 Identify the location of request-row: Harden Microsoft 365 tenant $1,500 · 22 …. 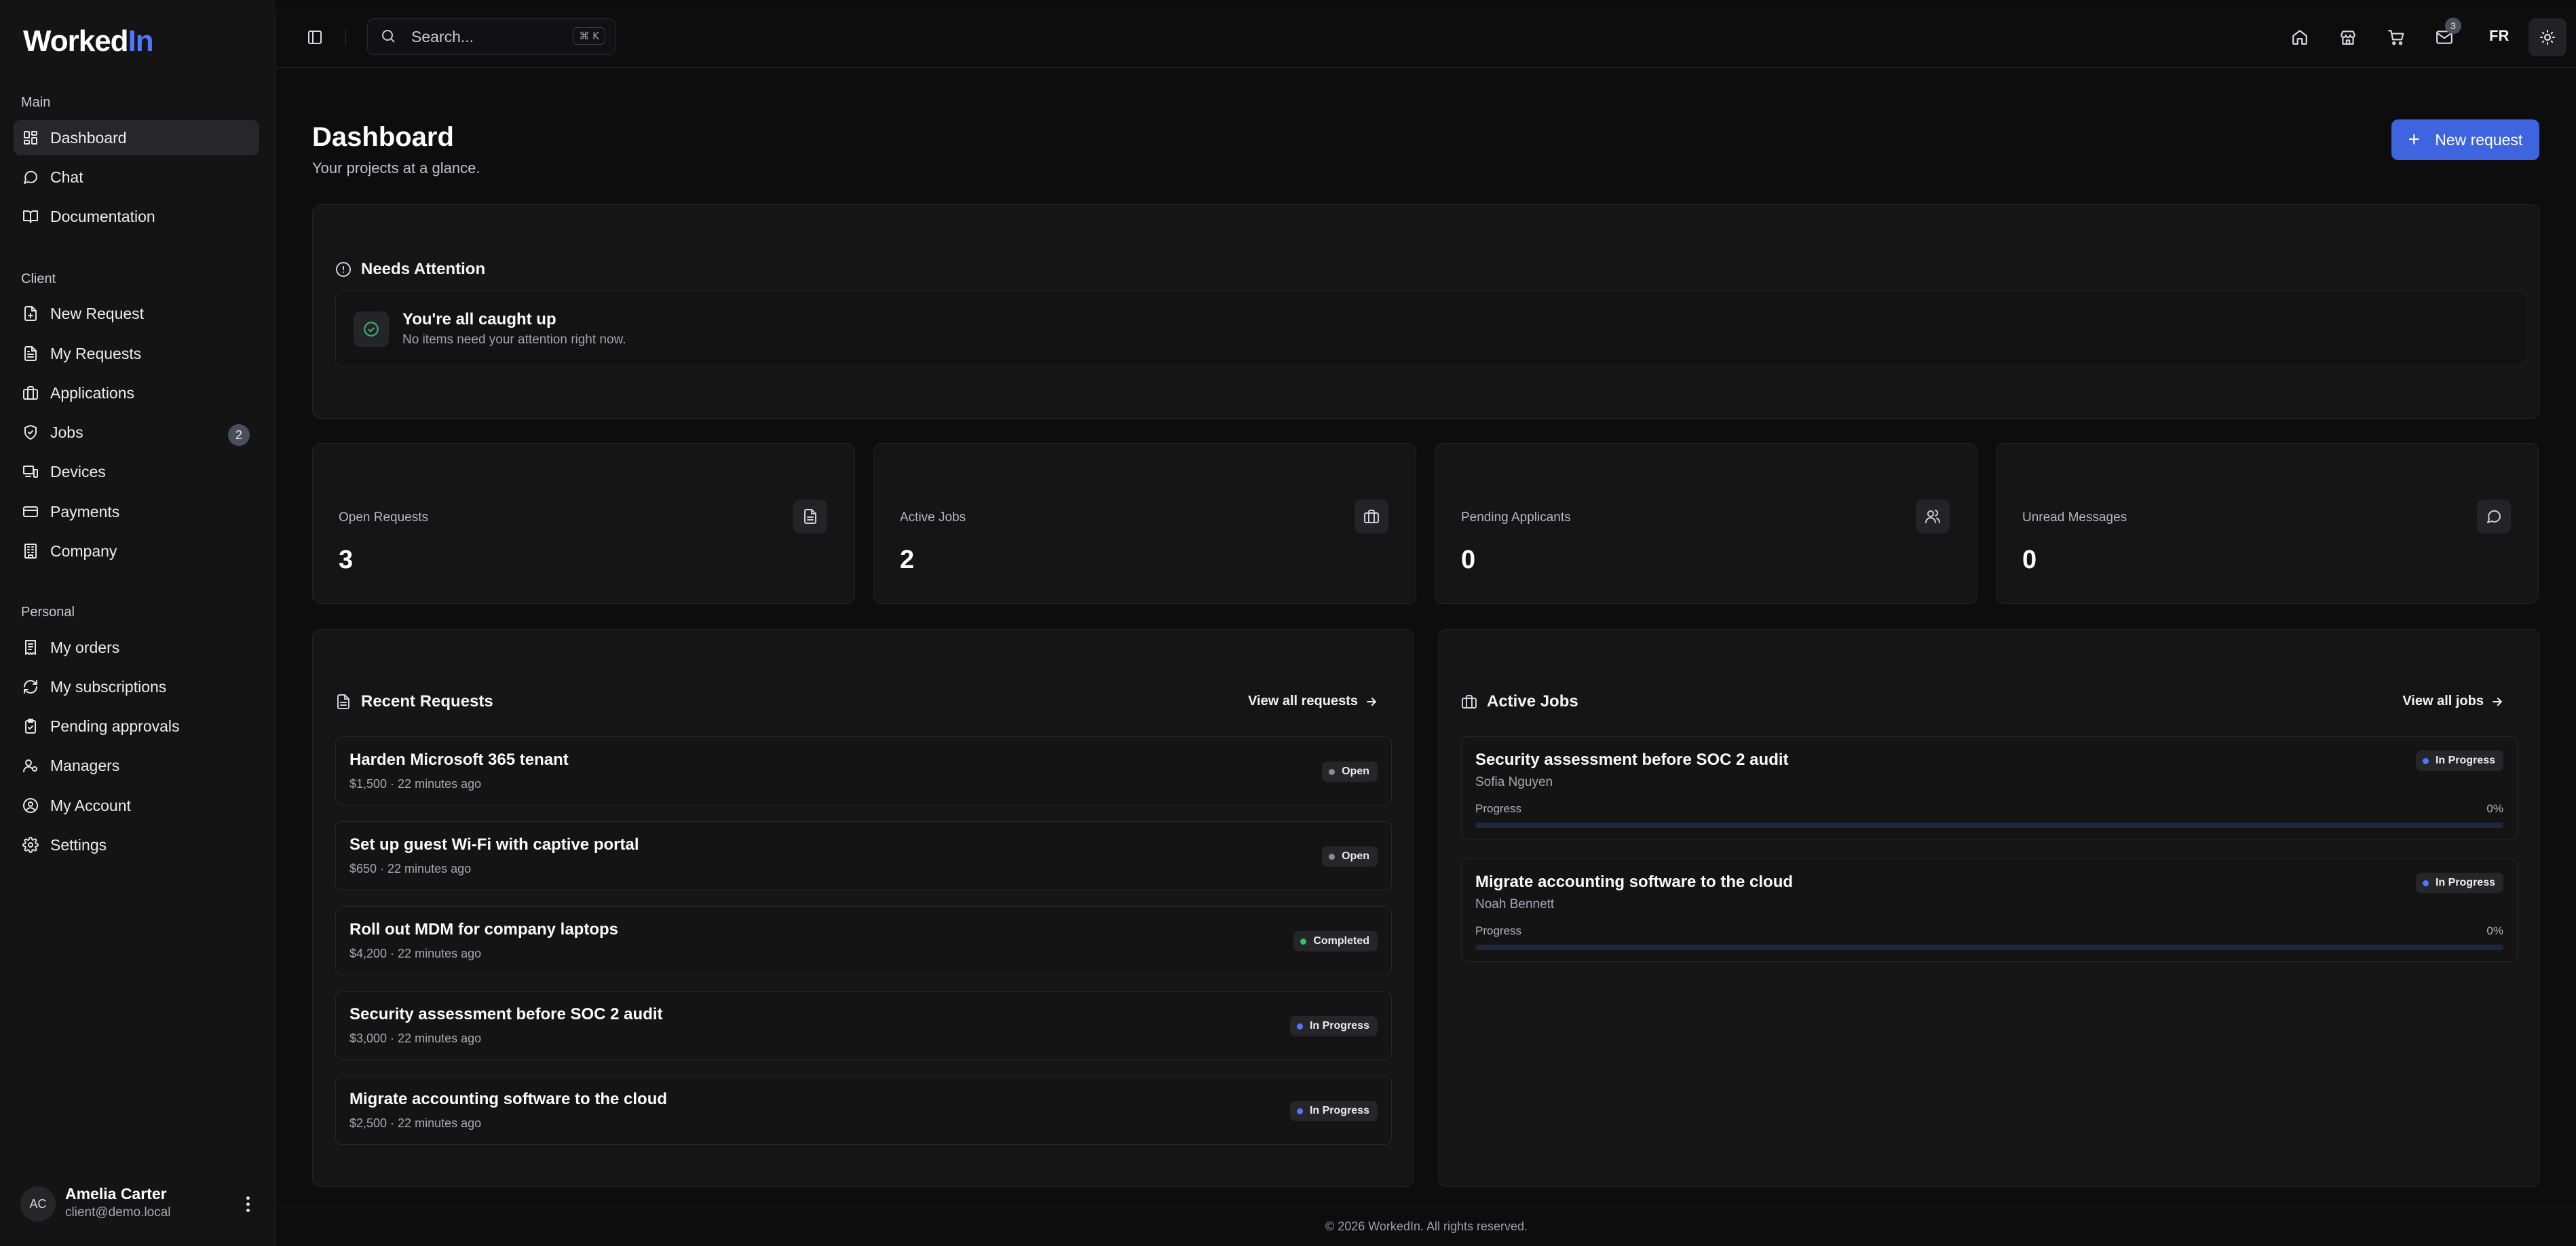
(863, 771).